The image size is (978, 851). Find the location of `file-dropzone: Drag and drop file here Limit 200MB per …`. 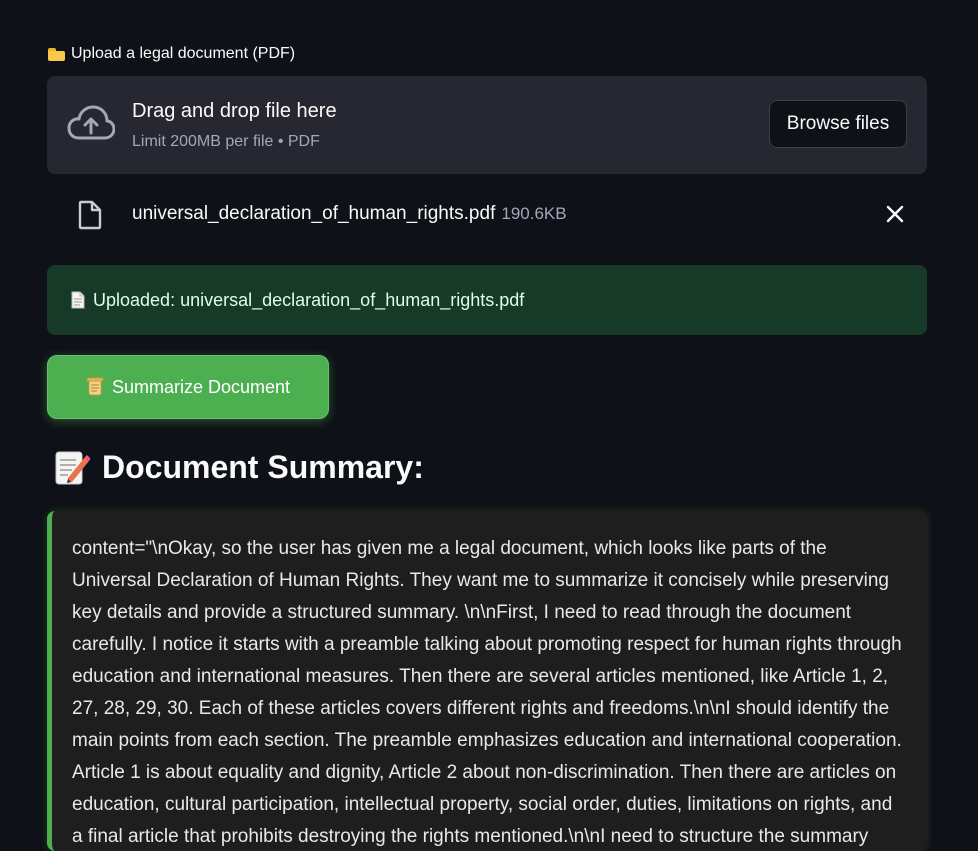

file-dropzone: Drag and drop file here Limit 200MB per … is located at coordinates (487, 125).